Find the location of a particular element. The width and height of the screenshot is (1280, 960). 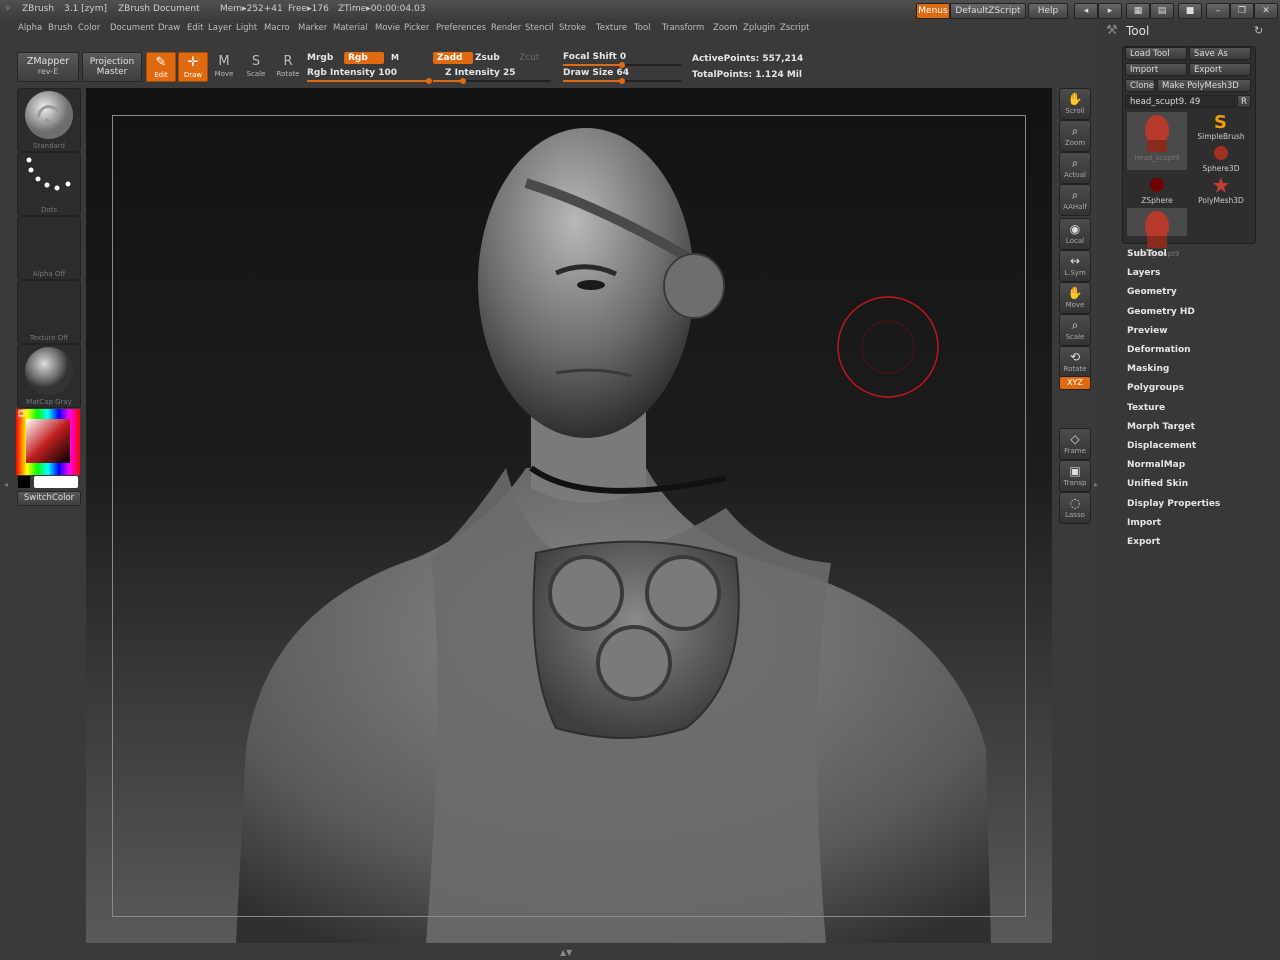

subpalette-morph-target: Morph Target is located at coordinates (1161, 427).